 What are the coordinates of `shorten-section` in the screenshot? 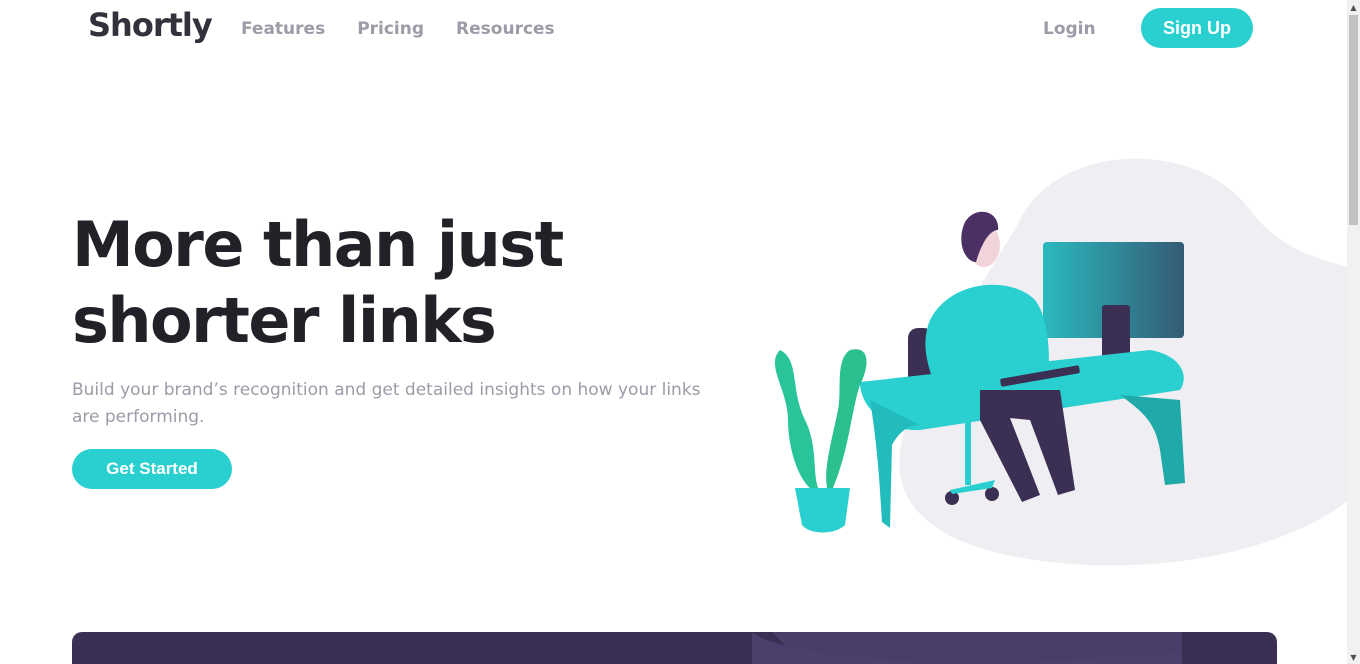 It's located at (674, 648).